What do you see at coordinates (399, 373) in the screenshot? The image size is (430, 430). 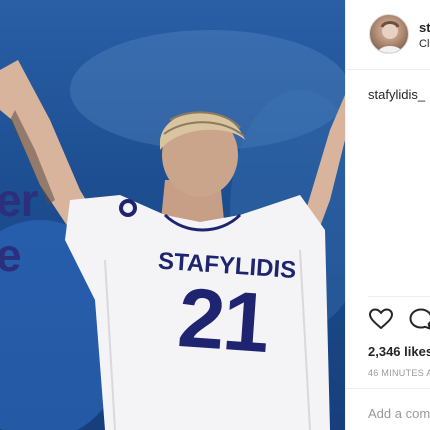 I see `post-timestamp: 46 MINUTES A` at bounding box center [399, 373].